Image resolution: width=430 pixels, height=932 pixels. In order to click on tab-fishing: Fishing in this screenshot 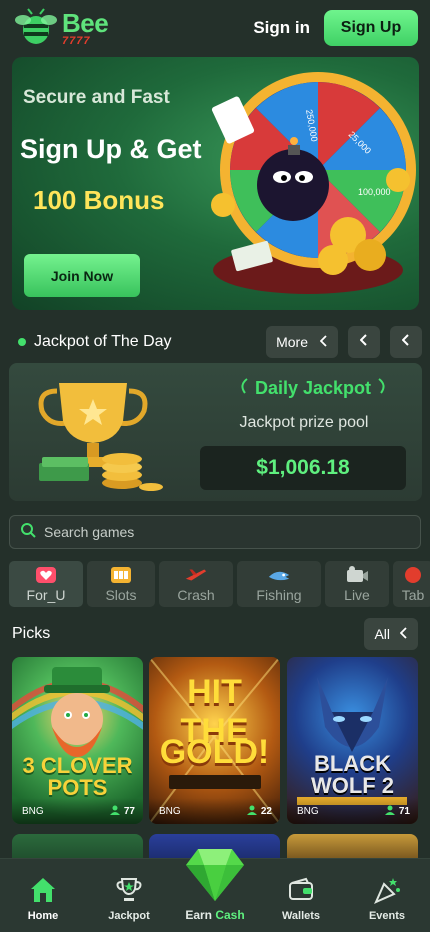, I will do `click(279, 584)`.